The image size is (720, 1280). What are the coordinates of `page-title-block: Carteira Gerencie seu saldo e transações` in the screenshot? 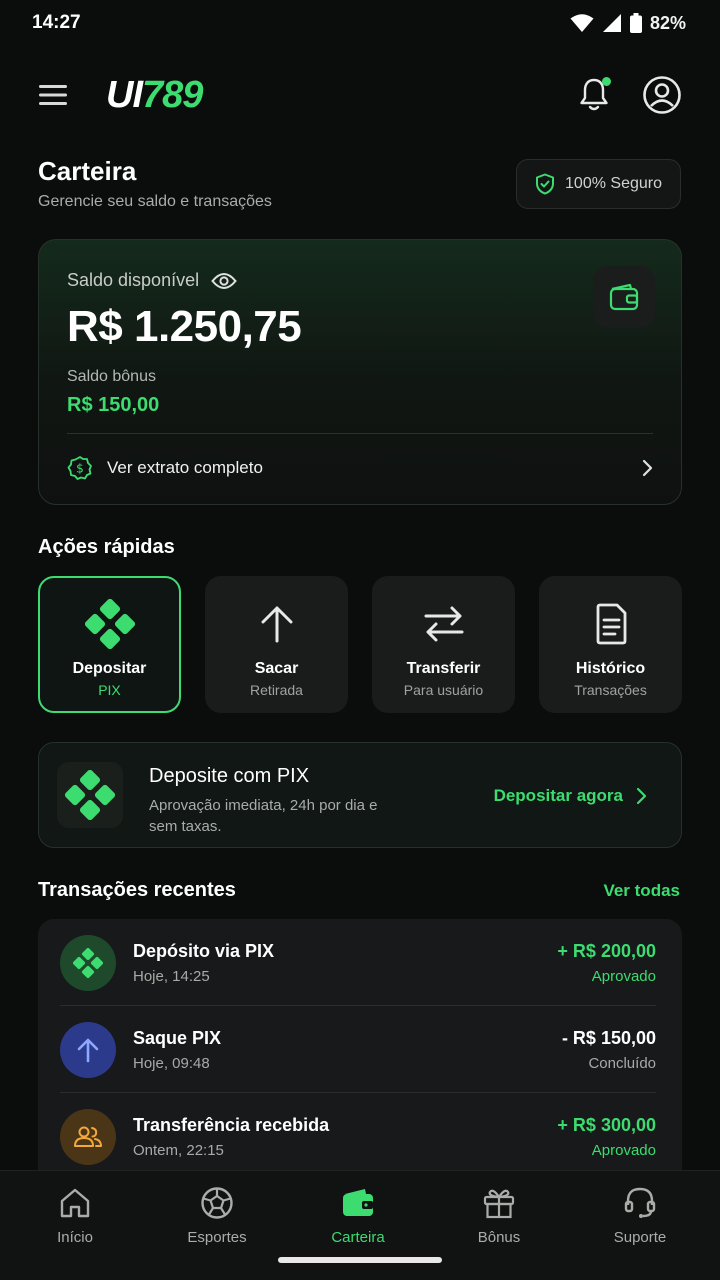 It's located at (155, 183).